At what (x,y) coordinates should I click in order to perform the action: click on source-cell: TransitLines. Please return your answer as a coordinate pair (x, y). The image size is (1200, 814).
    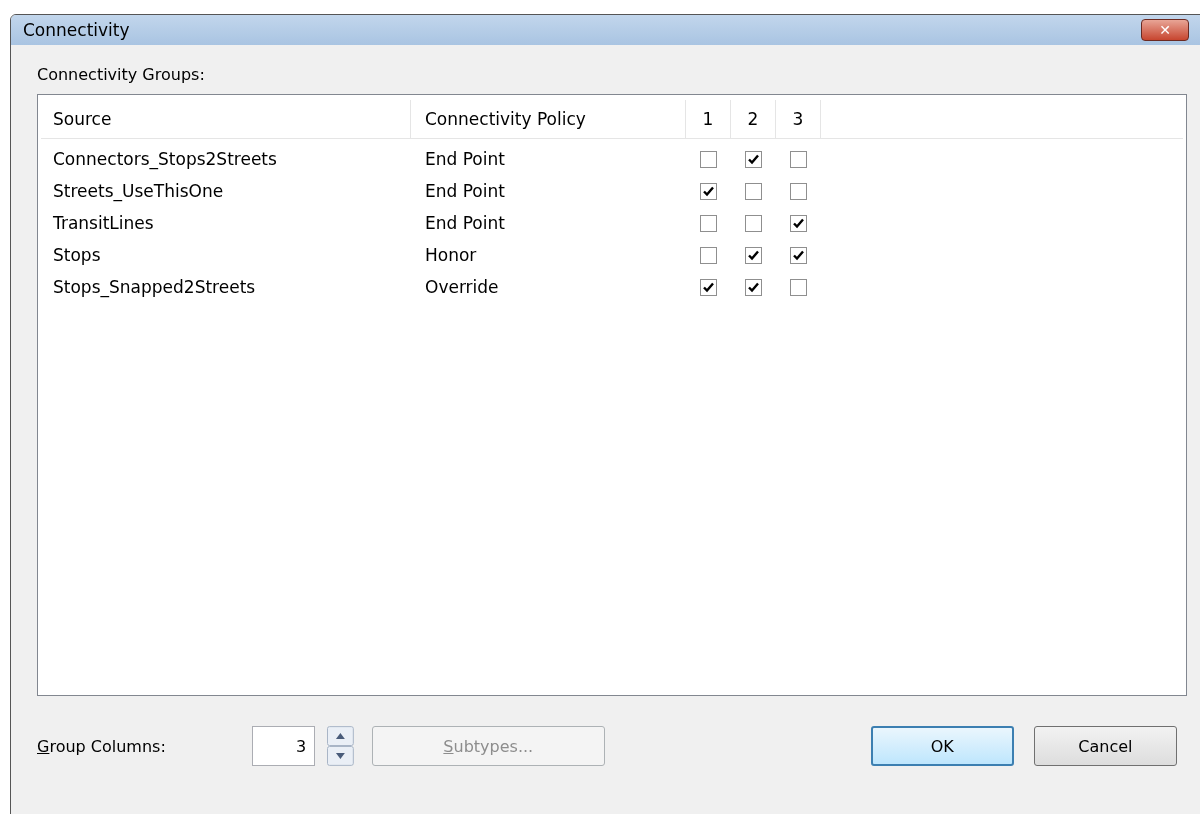
    Looking at the image, I should click on (103, 223).